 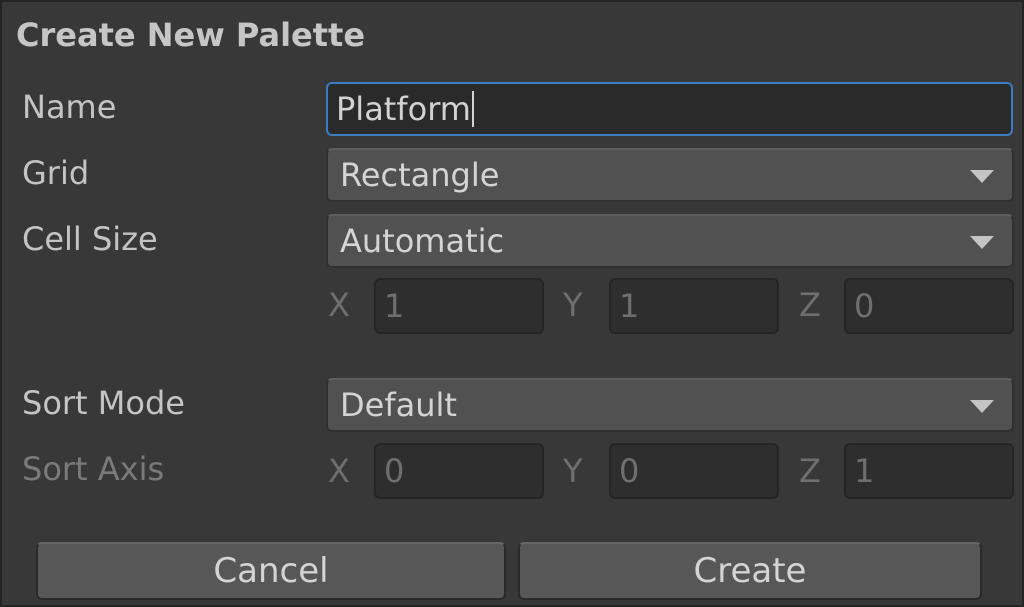 What do you see at coordinates (403, 109) in the screenshot?
I see `name-input-value: Platform` at bounding box center [403, 109].